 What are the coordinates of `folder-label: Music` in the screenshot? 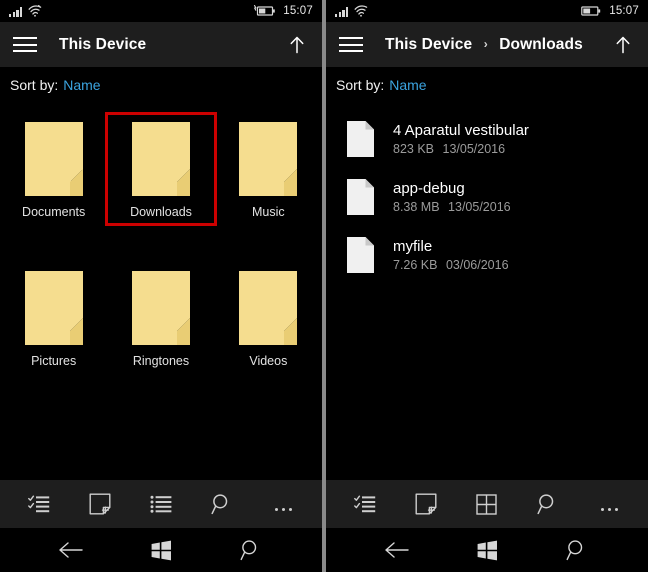 It's located at (268, 212).